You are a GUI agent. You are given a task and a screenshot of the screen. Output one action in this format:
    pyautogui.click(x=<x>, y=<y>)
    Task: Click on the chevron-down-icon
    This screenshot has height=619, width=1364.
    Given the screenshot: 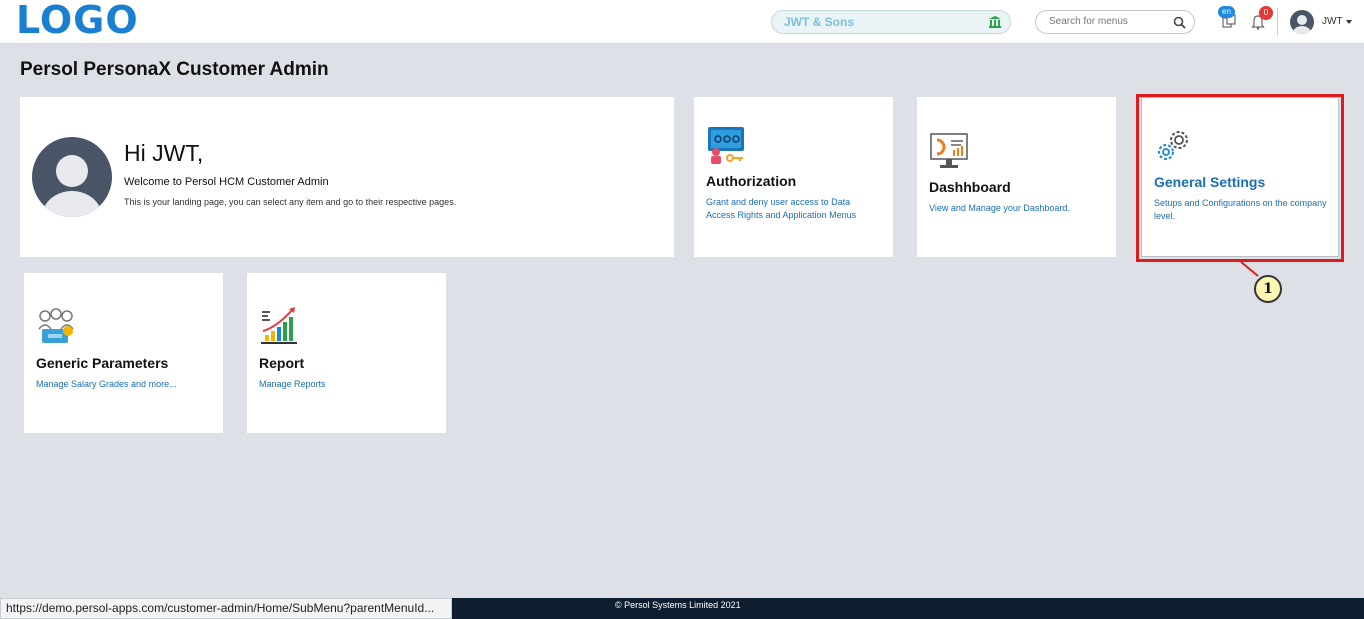 What is the action you would take?
    pyautogui.click(x=1349, y=22)
    